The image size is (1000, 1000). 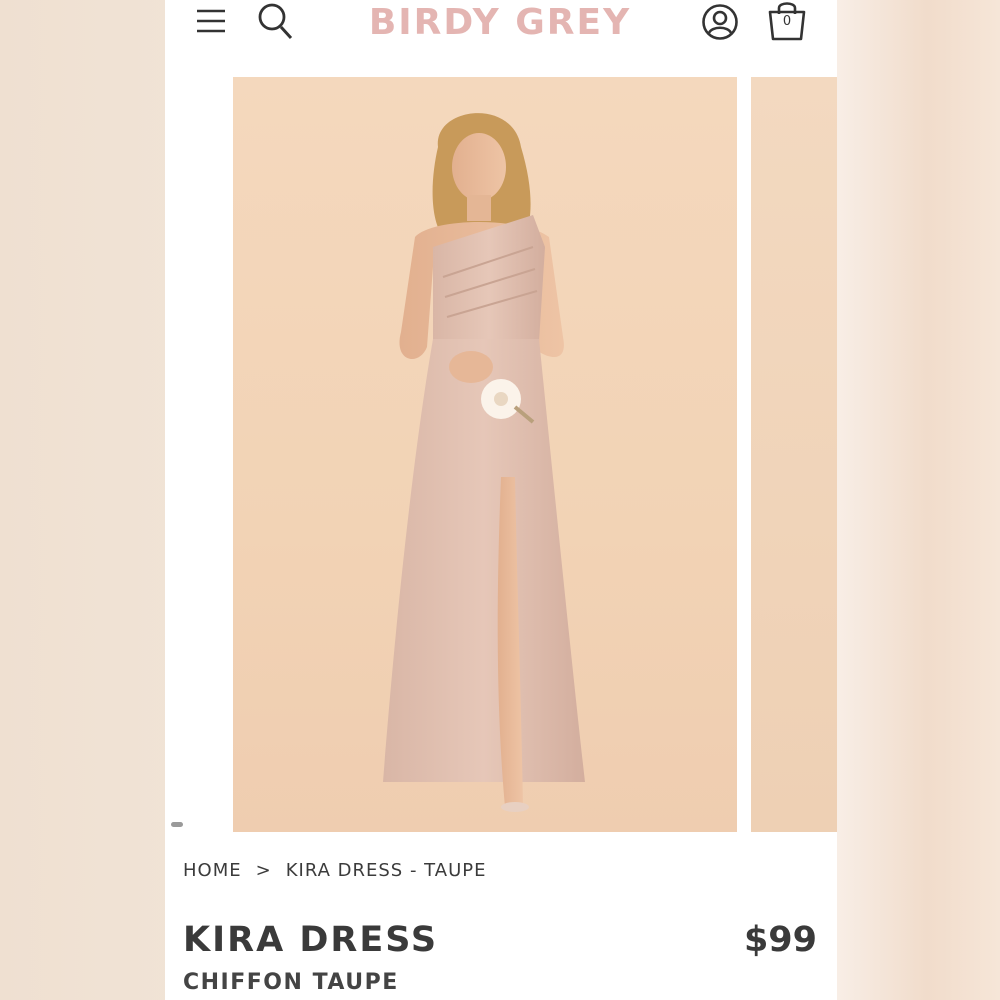 What do you see at coordinates (291, 982) in the screenshot?
I see `product-subtitle: CHIFFON TAUPE` at bounding box center [291, 982].